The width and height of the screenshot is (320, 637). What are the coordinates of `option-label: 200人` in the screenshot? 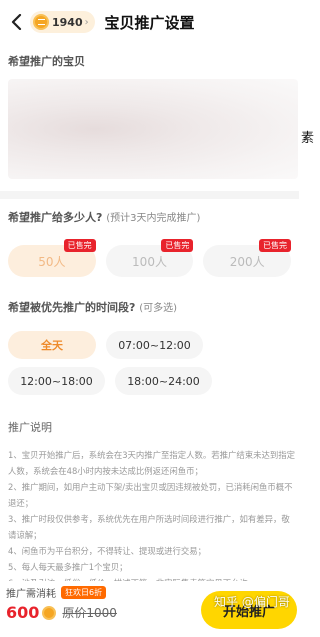 It's located at (247, 261).